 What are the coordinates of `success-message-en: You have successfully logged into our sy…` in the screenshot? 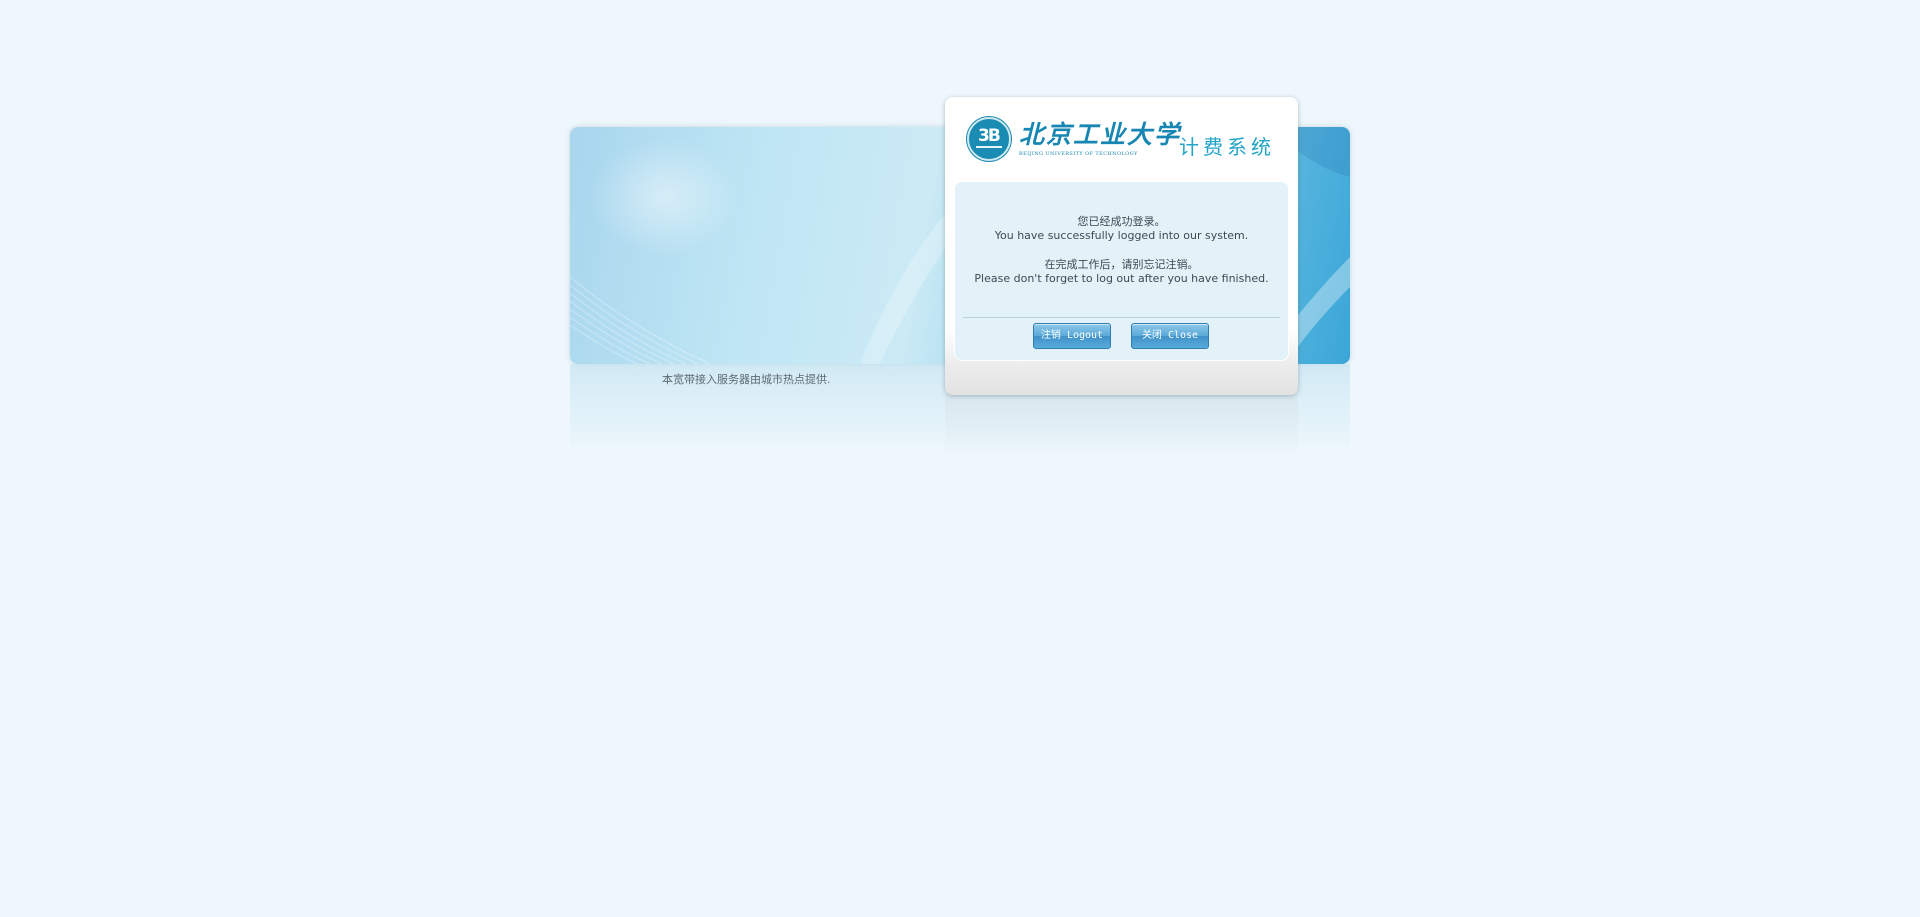 It's located at (1121, 235).